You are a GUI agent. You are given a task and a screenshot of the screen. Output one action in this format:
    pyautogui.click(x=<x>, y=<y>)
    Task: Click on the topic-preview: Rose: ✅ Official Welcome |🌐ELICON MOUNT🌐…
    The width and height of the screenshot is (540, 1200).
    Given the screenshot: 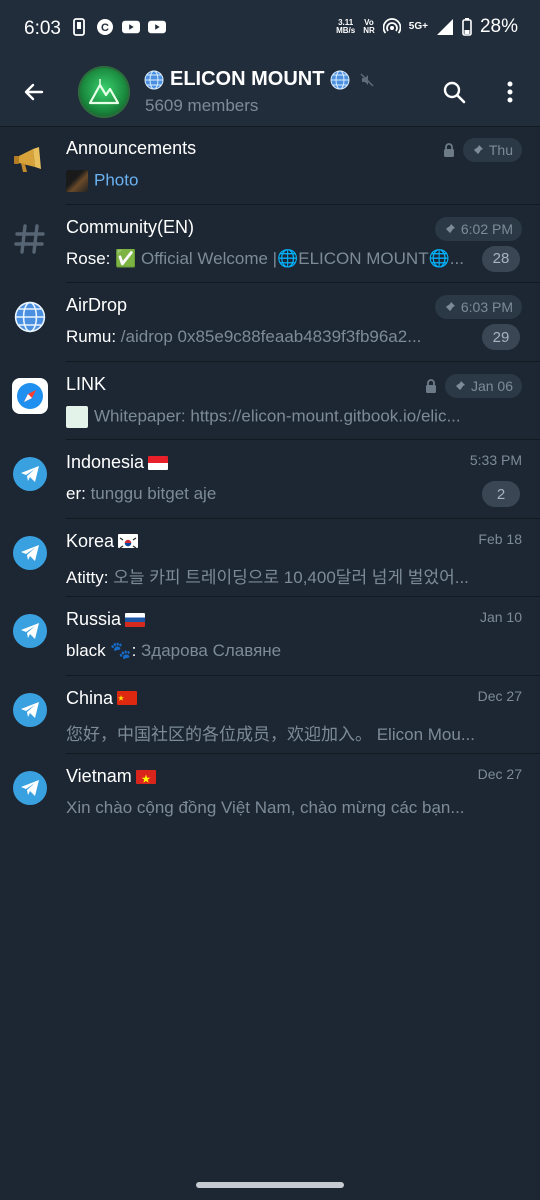 What is the action you would take?
    pyautogui.click(x=265, y=259)
    